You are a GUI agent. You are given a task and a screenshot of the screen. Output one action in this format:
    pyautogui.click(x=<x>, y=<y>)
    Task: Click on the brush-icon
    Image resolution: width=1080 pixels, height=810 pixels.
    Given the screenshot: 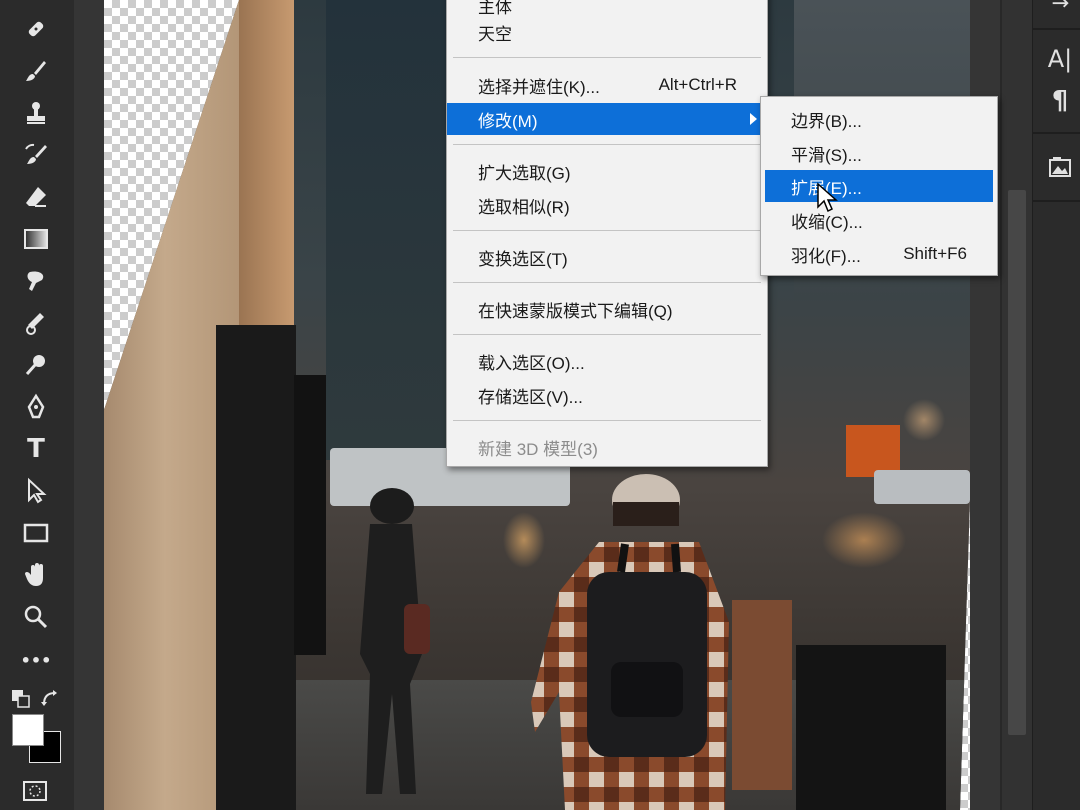 What is the action you would take?
    pyautogui.click(x=36, y=71)
    